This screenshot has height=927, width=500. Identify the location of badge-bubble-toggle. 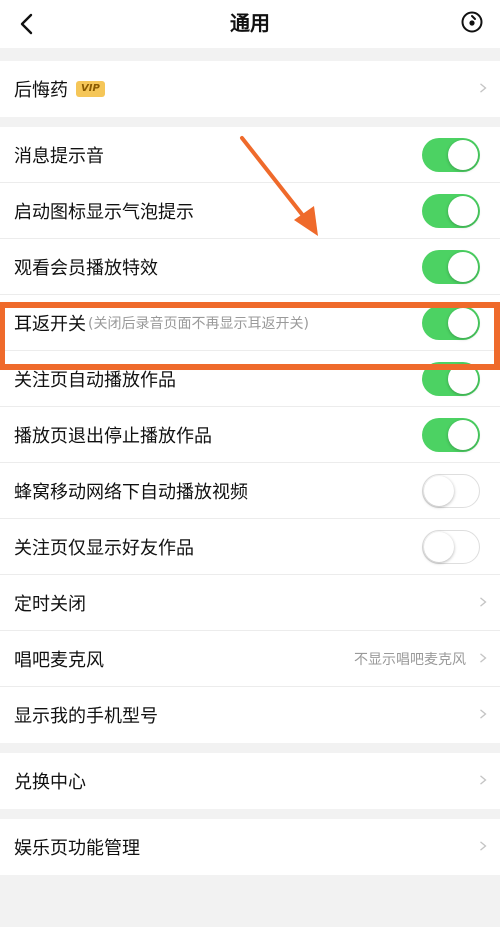
(451, 211).